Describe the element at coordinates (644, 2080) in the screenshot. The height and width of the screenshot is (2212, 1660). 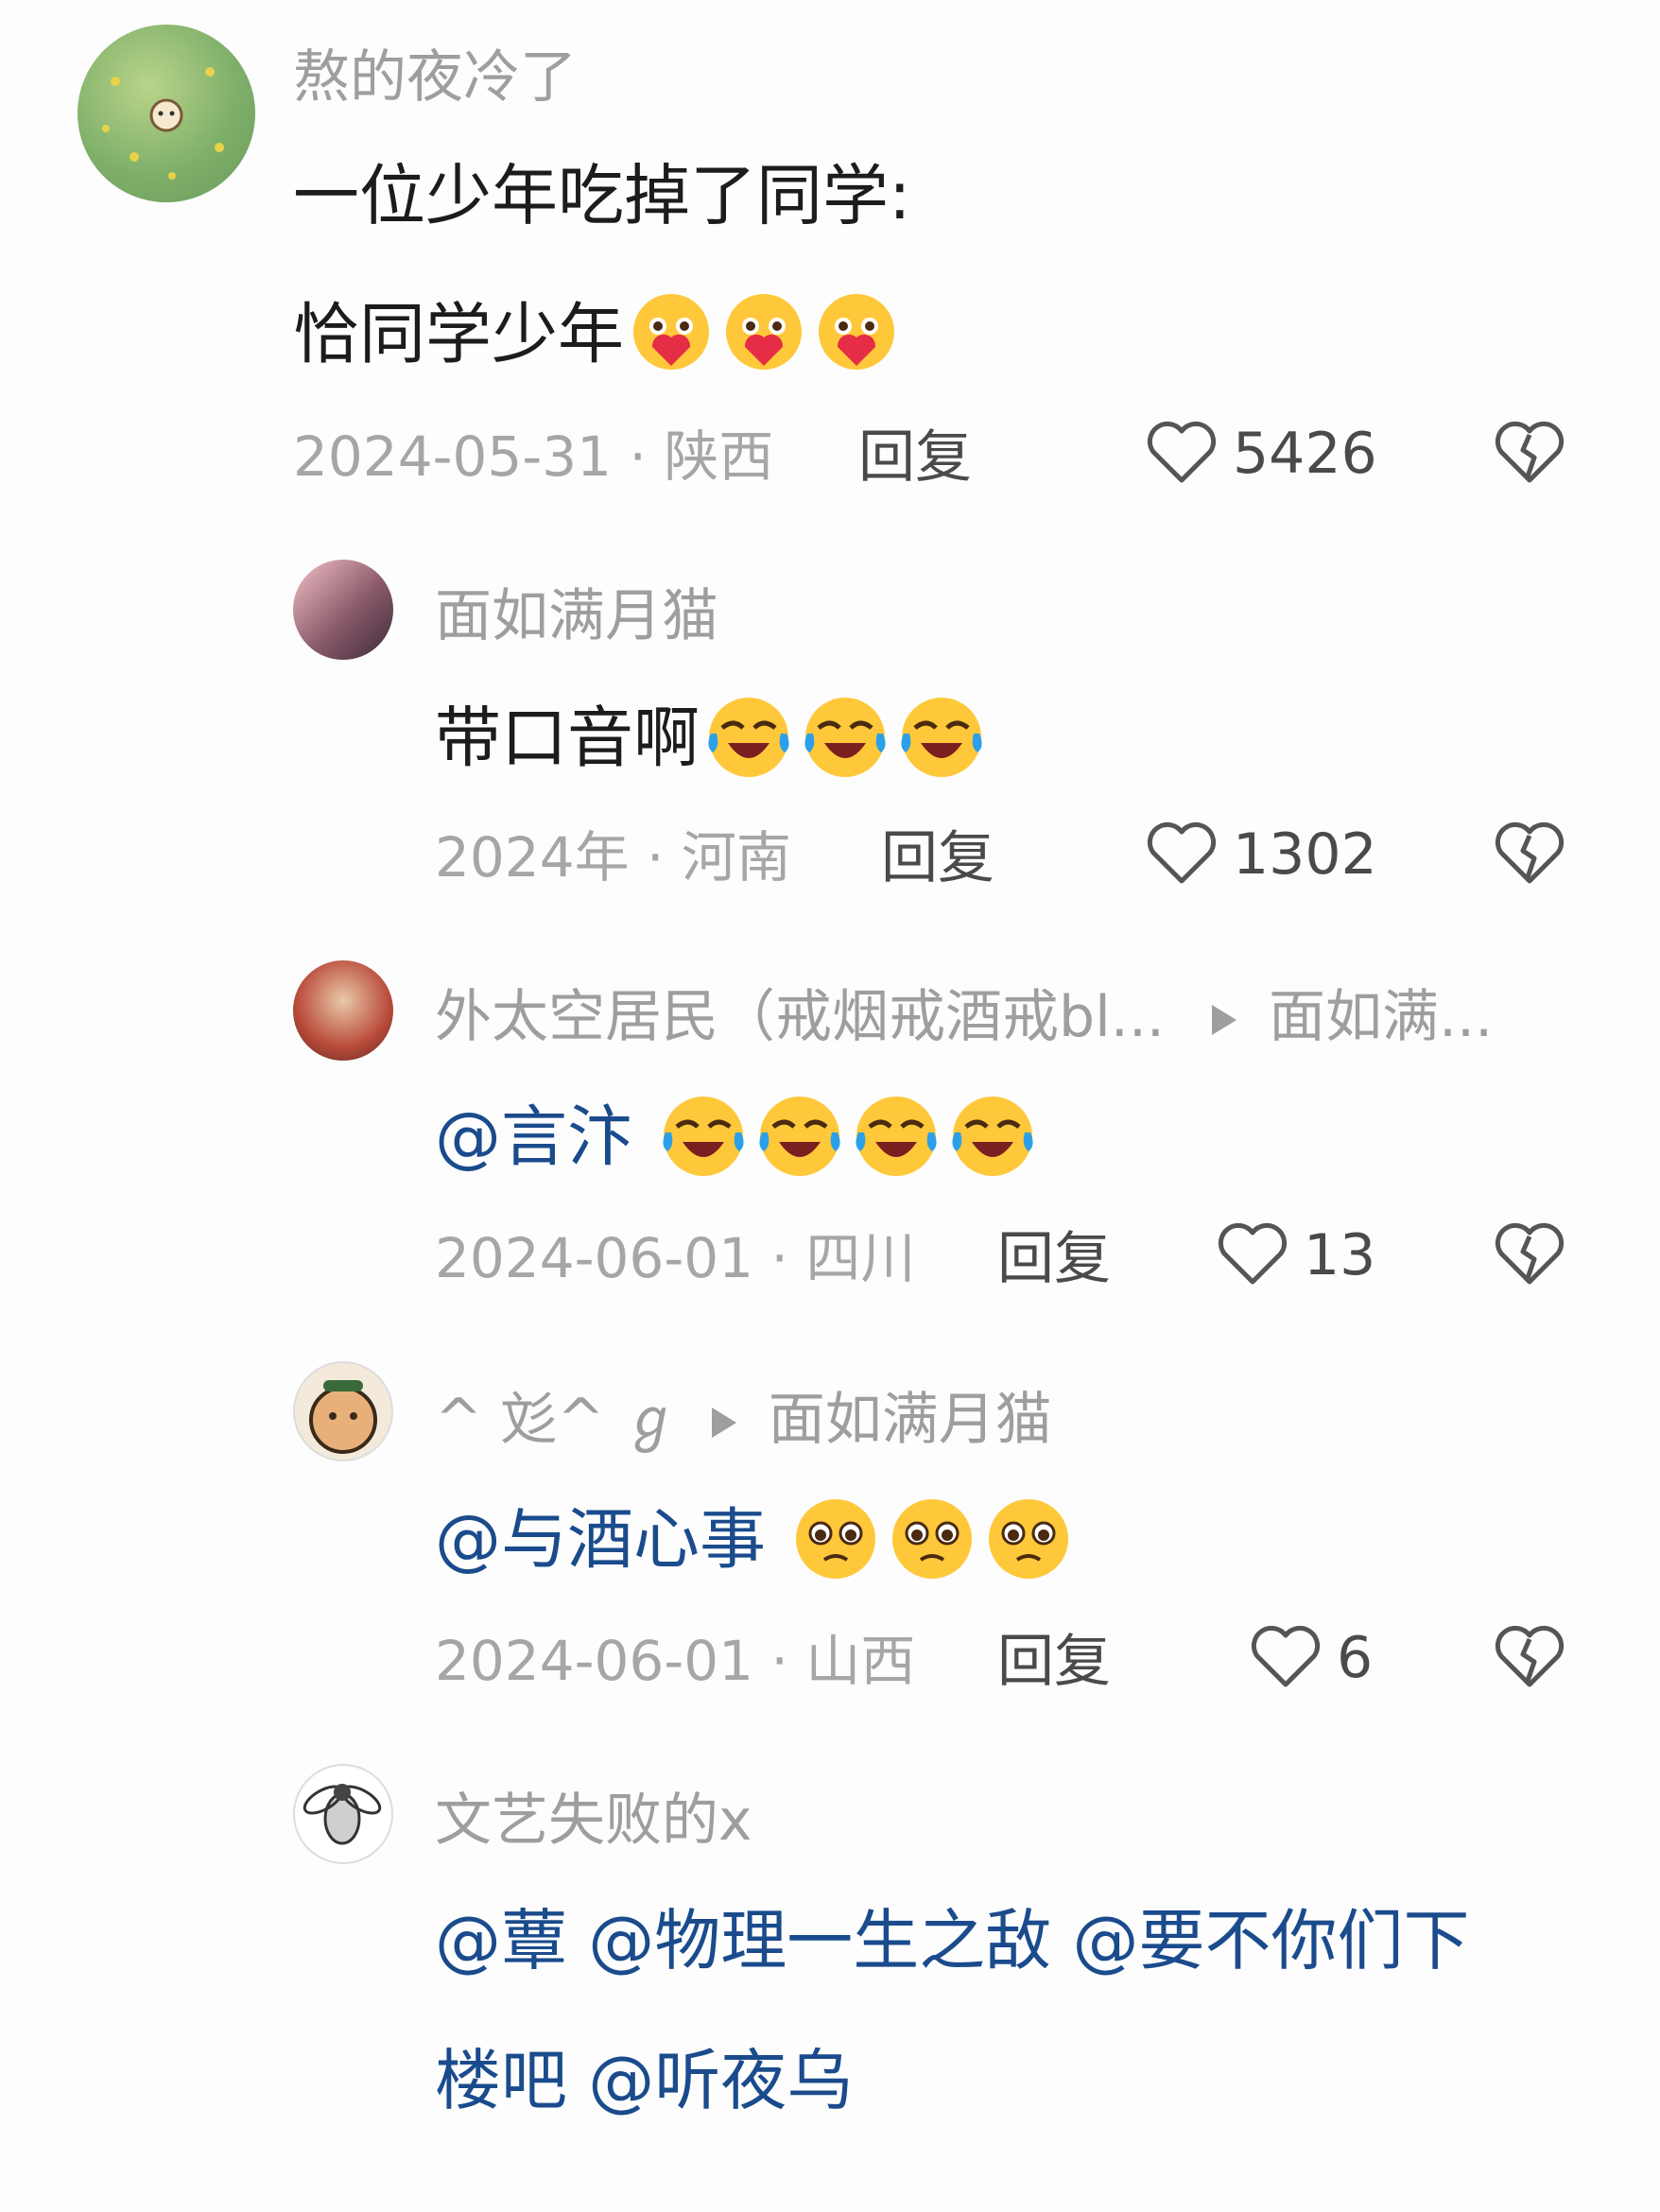
I see `comment-text-line2: 楼吧 @听夜乌` at that location.